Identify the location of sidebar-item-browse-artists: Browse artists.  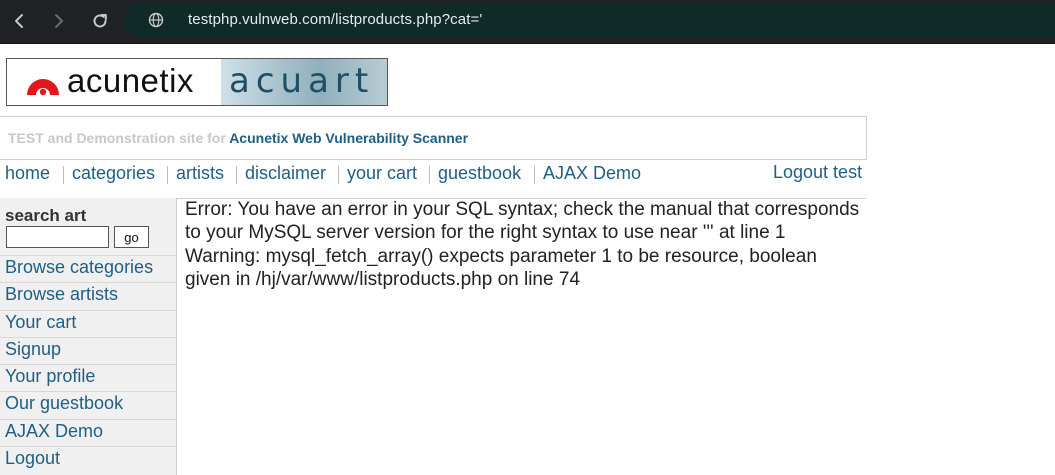
(88, 296).